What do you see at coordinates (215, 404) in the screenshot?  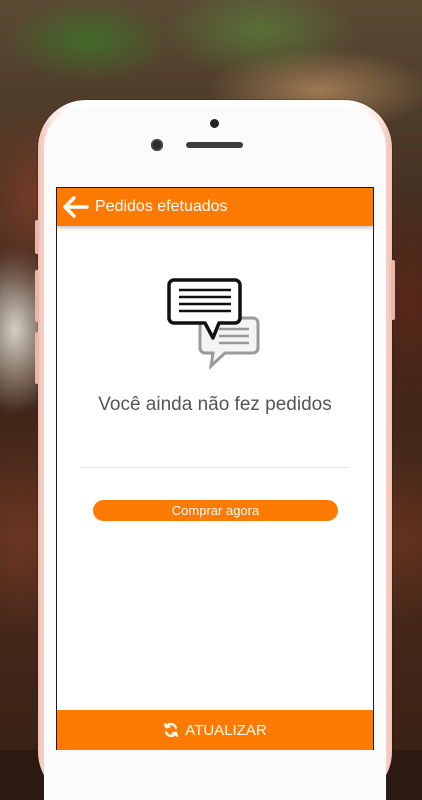 I see `empty-state-message: Você ainda não fez pedidos` at bounding box center [215, 404].